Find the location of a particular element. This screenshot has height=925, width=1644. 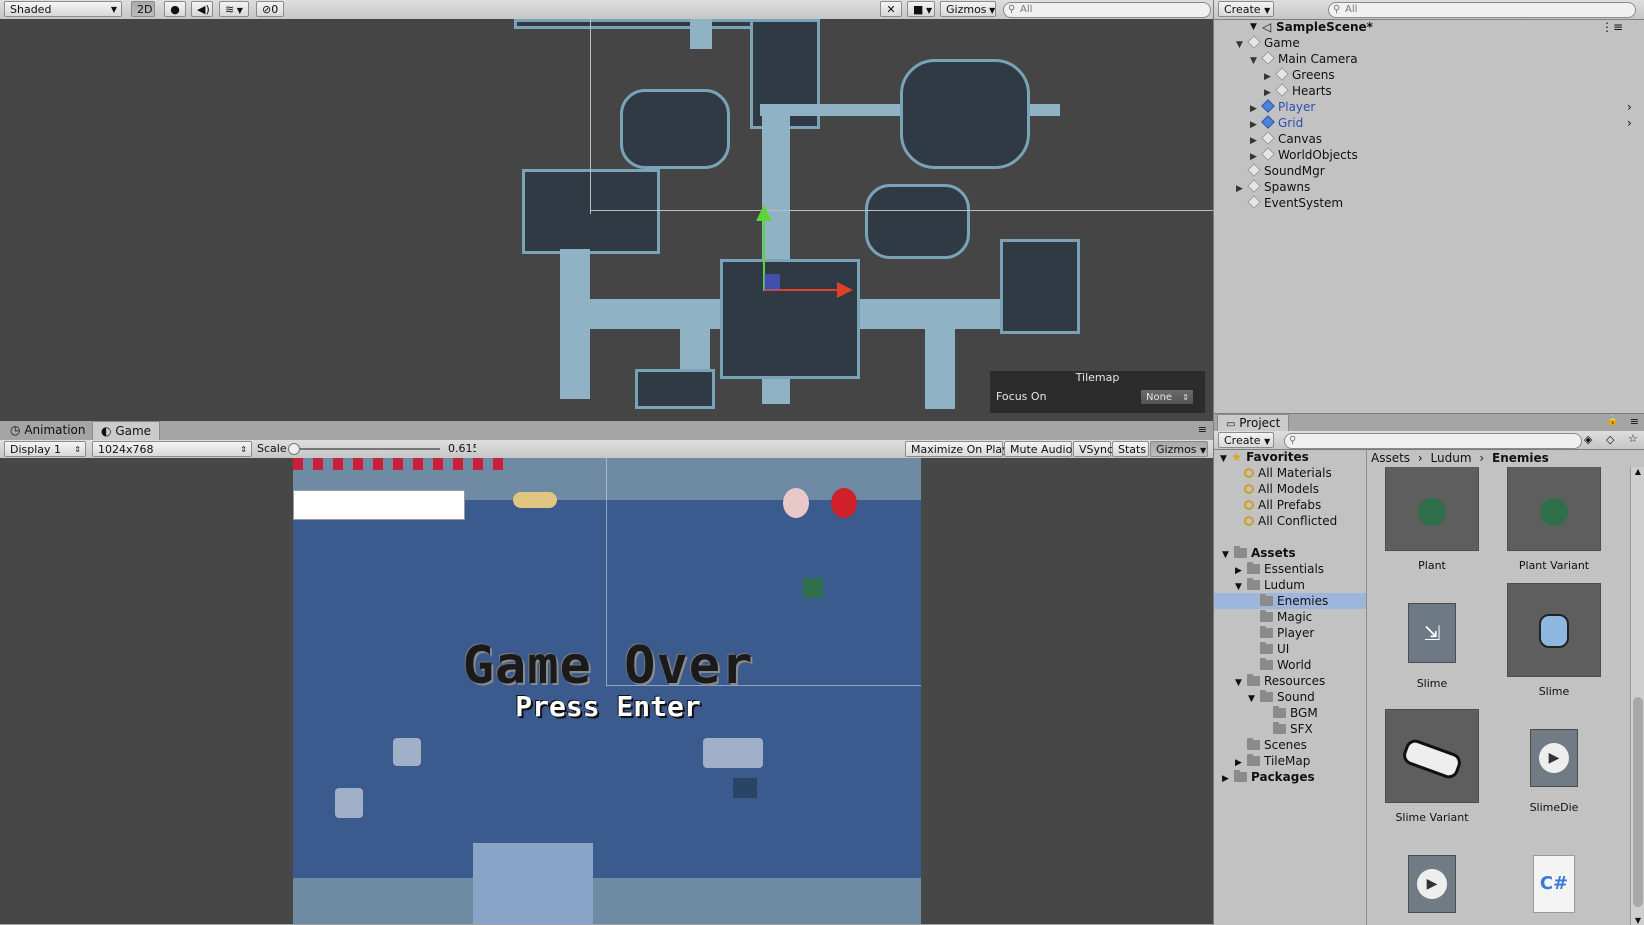

scene-gizmos-dropdown: Gizmos ▼ is located at coordinates (968, 9).